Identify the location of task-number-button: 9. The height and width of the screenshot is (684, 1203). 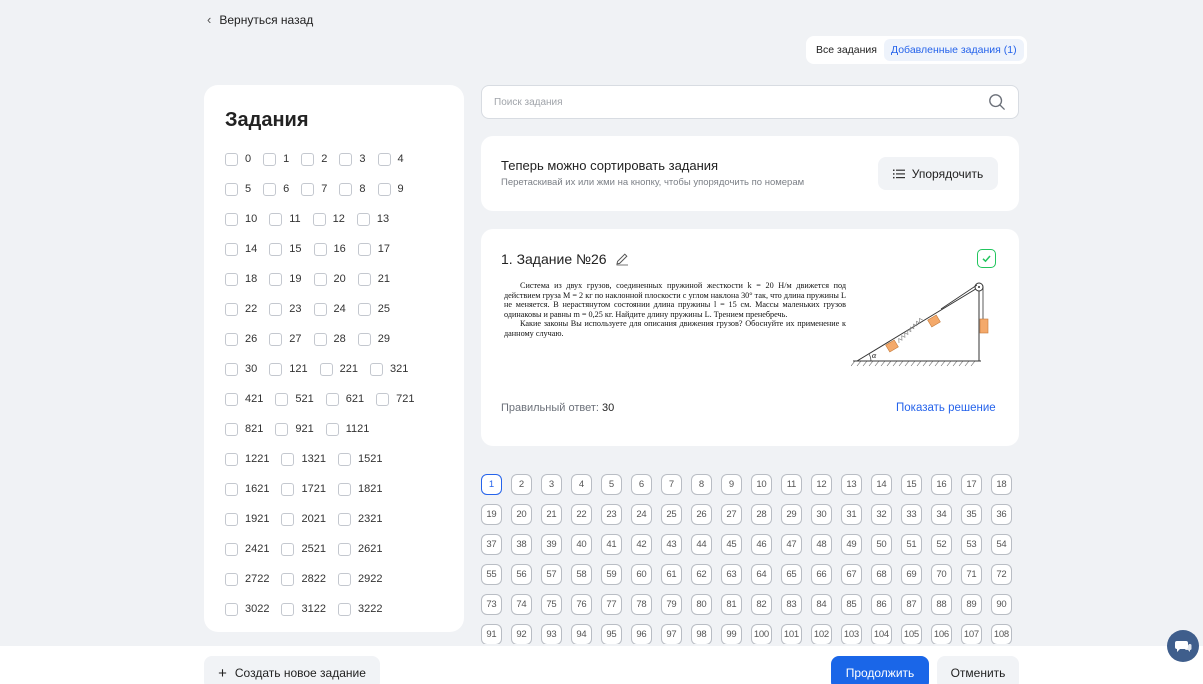
(731, 484).